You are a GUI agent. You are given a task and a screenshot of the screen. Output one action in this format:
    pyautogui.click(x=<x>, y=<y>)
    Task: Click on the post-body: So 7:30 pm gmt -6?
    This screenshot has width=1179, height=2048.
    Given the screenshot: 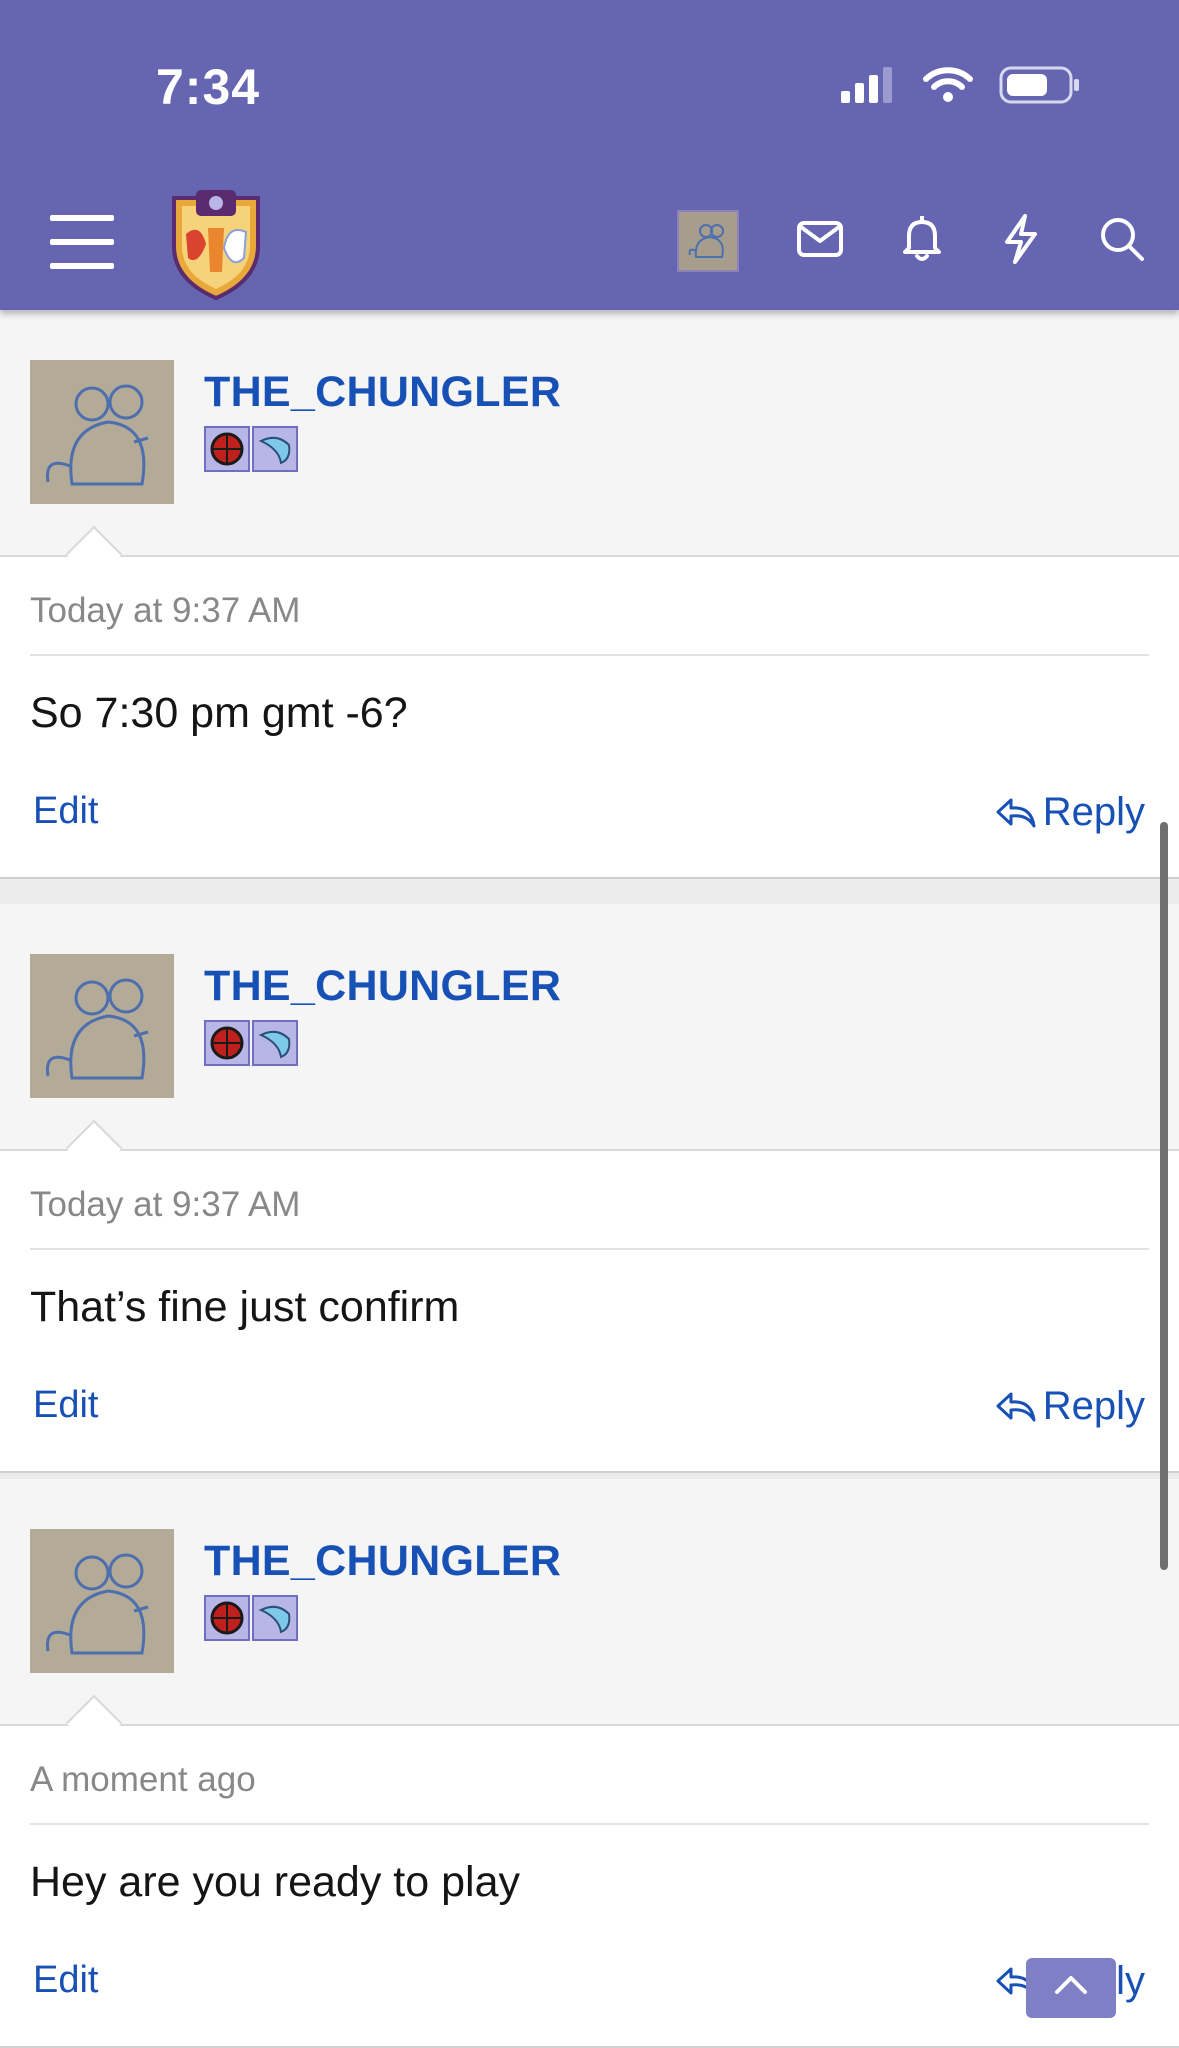 What is the action you would take?
    pyautogui.click(x=219, y=713)
    